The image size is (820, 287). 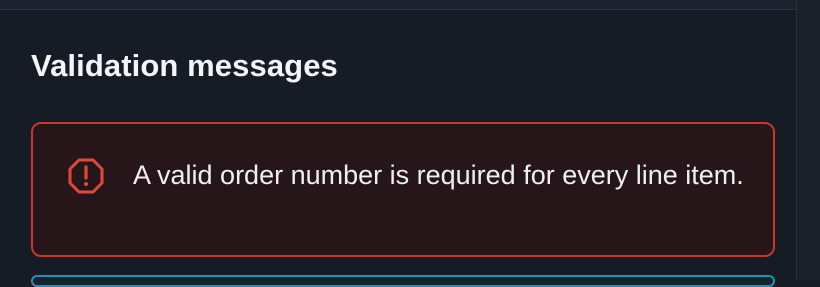 I want to click on scrollbar-track, so click(x=808, y=140).